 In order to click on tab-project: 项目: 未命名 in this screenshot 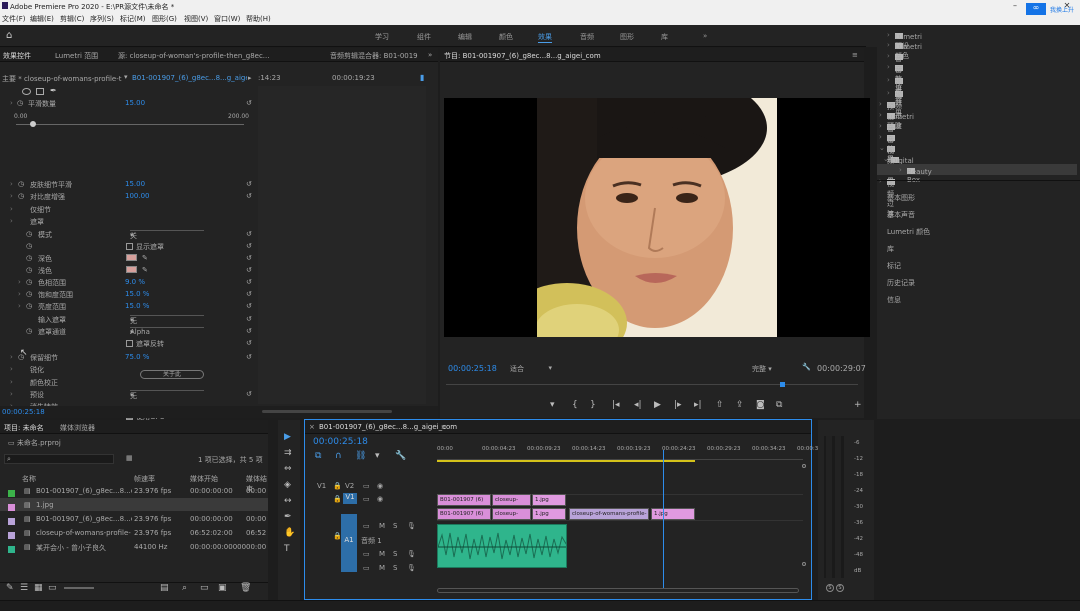, I will do `click(24, 428)`.